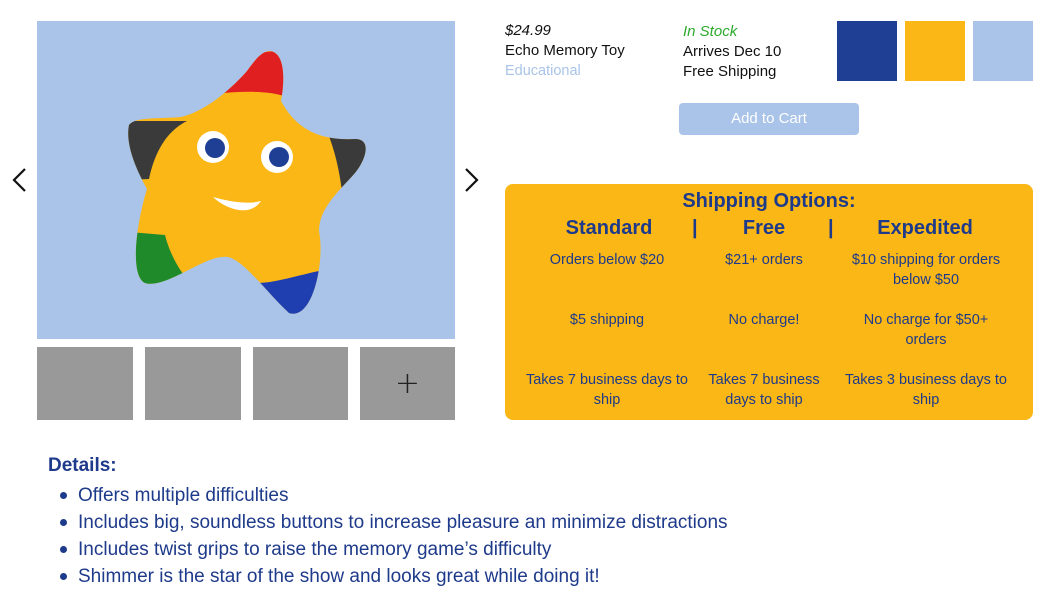 The image size is (1046, 595). I want to click on product-price: $24.99, so click(528, 30).